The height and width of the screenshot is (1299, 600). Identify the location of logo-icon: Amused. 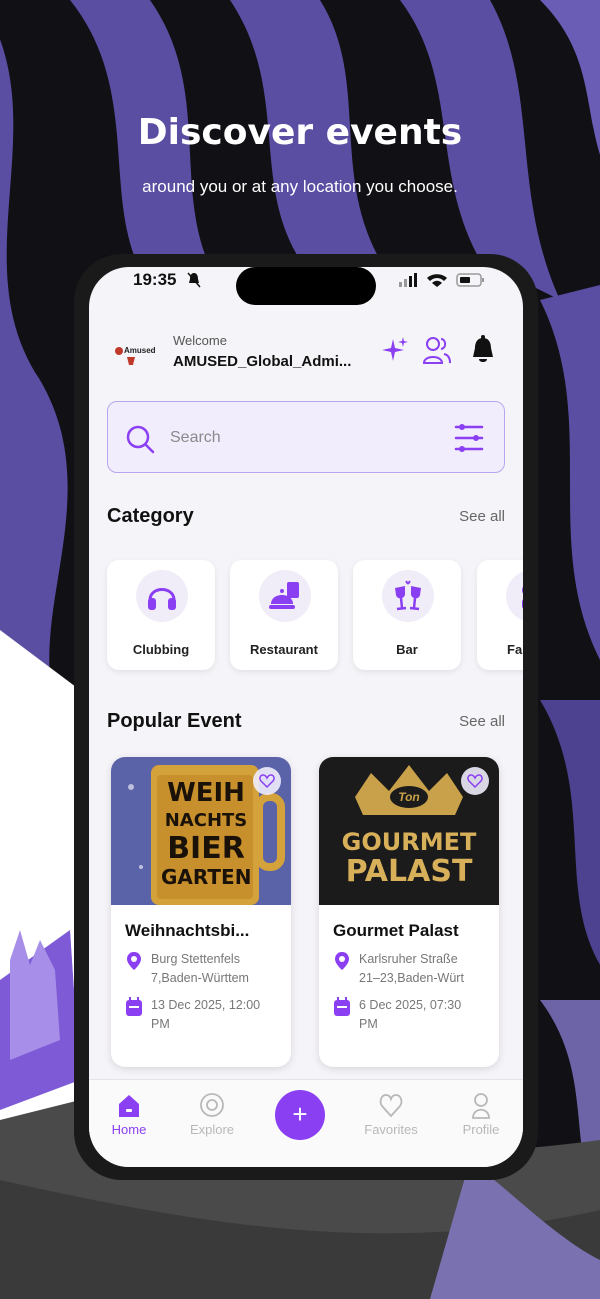
(135, 355).